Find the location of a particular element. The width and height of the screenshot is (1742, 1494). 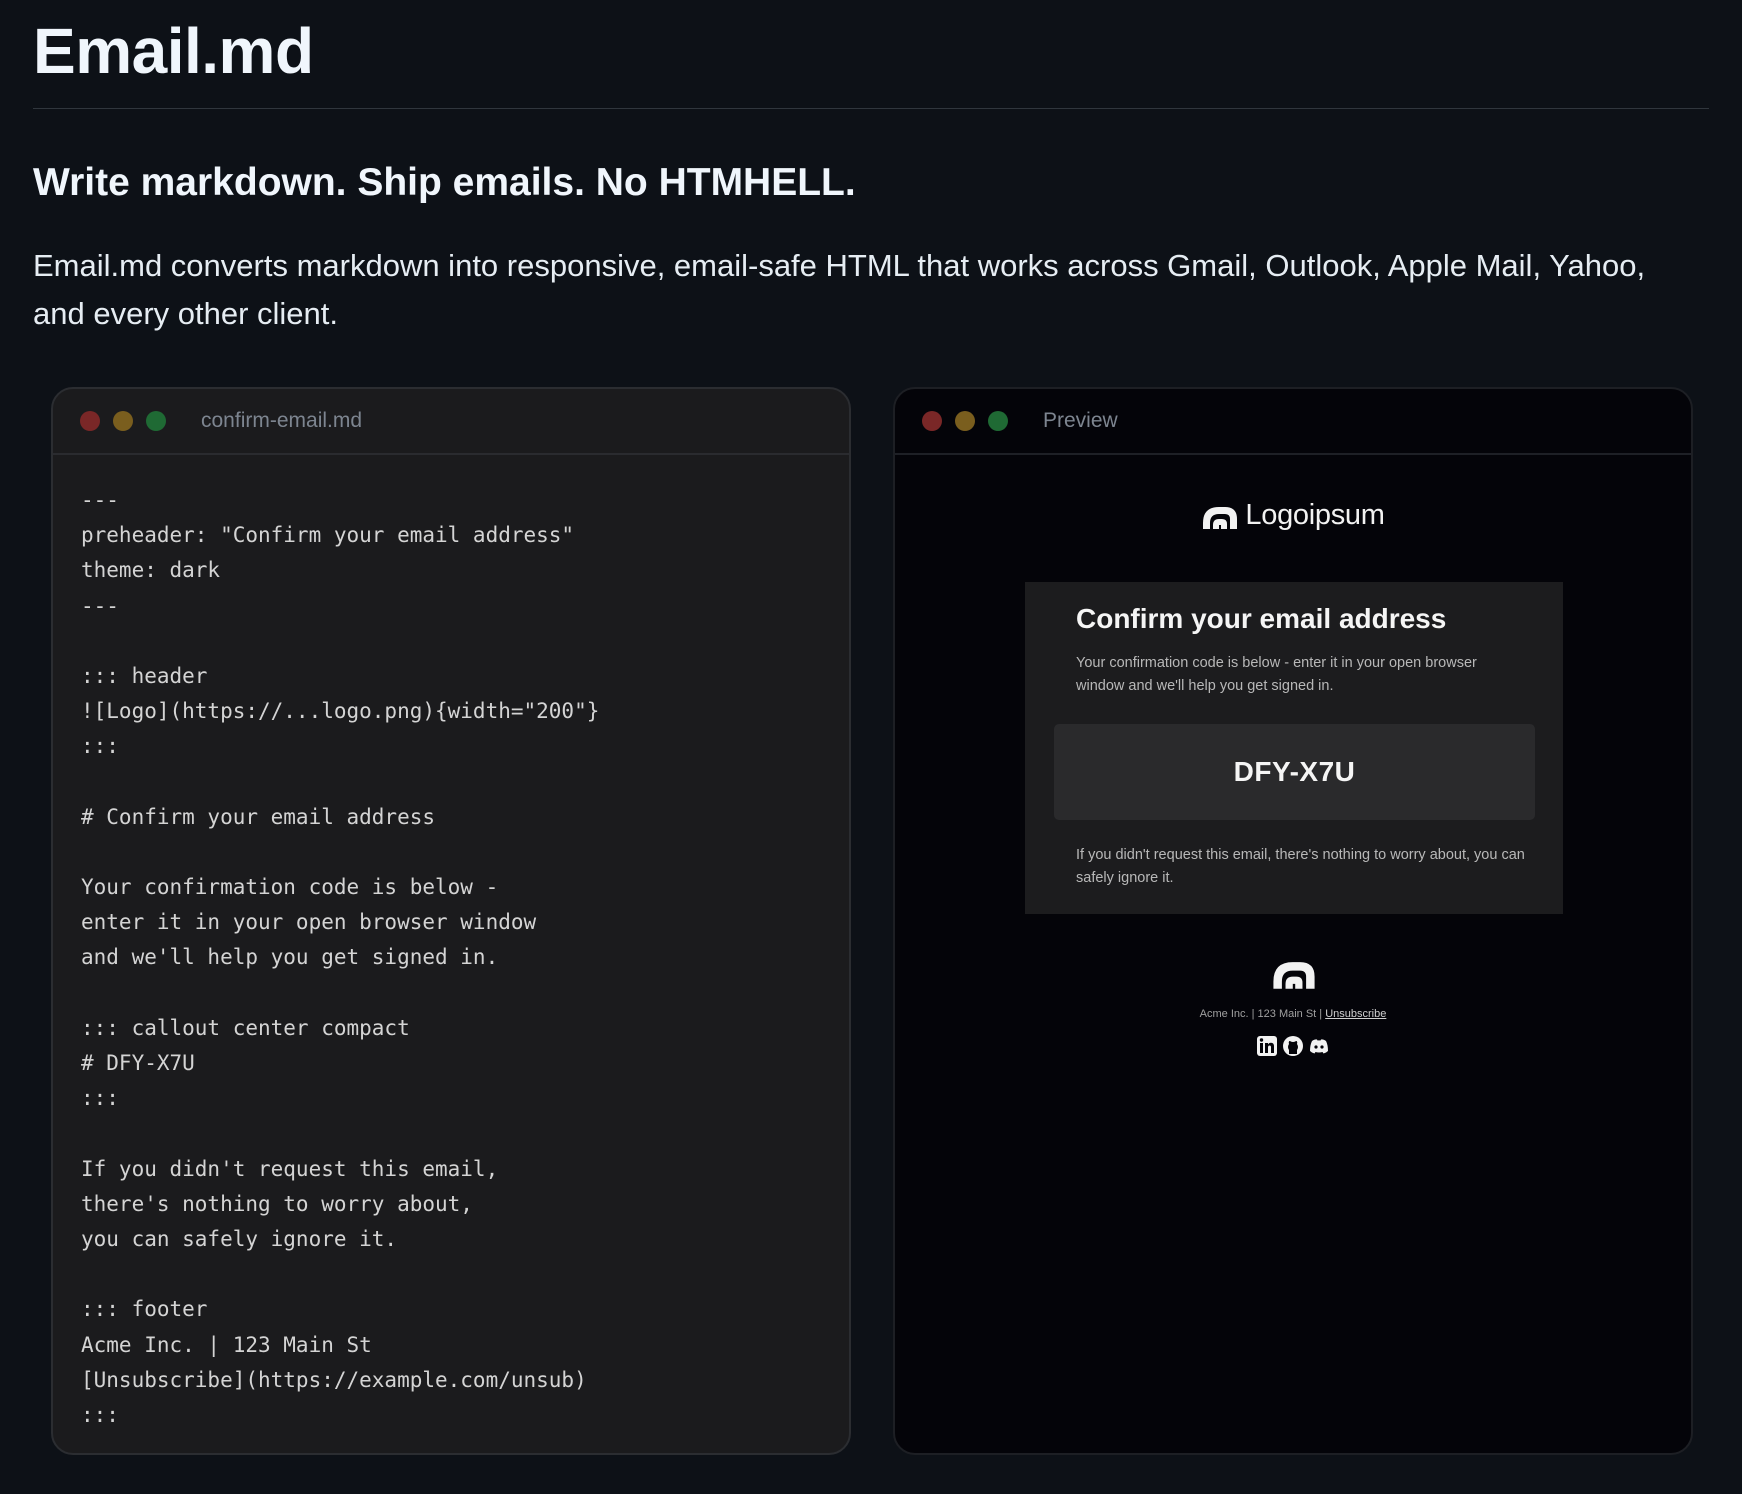

code-line: Your confirmation code is below - is located at coordinates (290, 887).